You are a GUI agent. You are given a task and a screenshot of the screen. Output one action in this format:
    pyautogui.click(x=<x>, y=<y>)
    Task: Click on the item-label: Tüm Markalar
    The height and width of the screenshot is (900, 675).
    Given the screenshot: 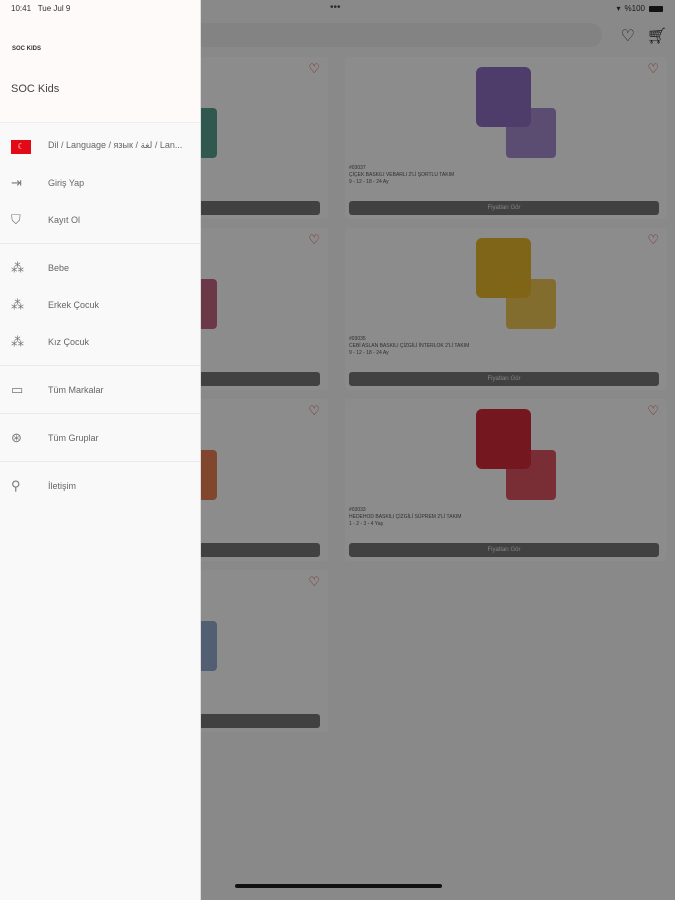 What is the action you would take?
    pyautogui.click(x=76, y=389)
    